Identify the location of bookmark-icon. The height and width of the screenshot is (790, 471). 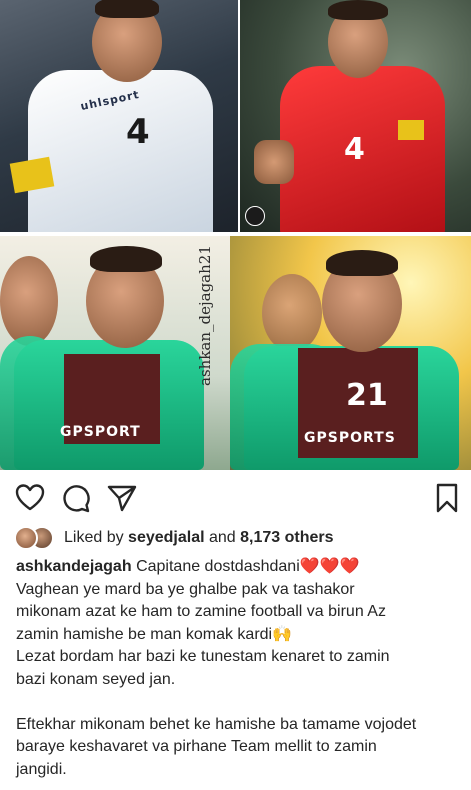
(447, 498).